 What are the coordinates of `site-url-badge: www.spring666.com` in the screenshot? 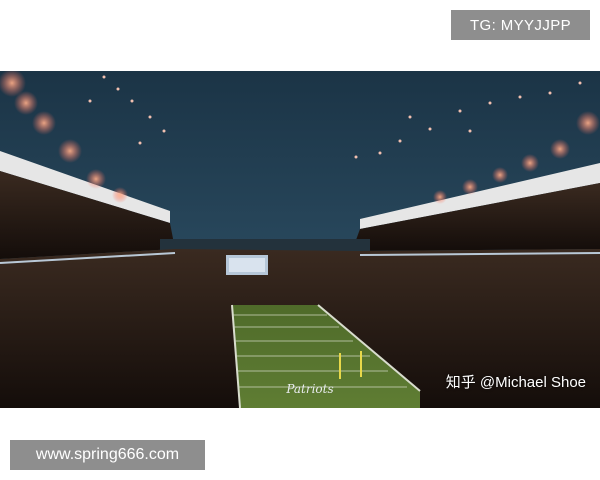 It's located at (107, 455).